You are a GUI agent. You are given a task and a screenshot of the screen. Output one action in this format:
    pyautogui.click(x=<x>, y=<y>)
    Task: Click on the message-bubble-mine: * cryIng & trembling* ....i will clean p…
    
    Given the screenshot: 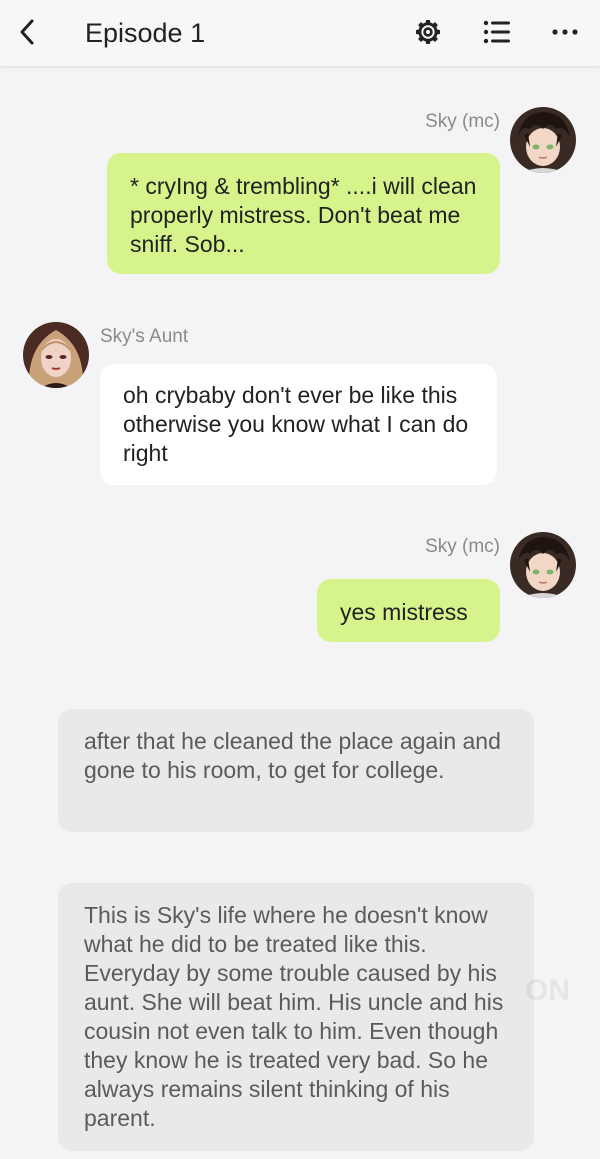 What is the action you would take?
    pyautogui.click(x=303, y=213)
    